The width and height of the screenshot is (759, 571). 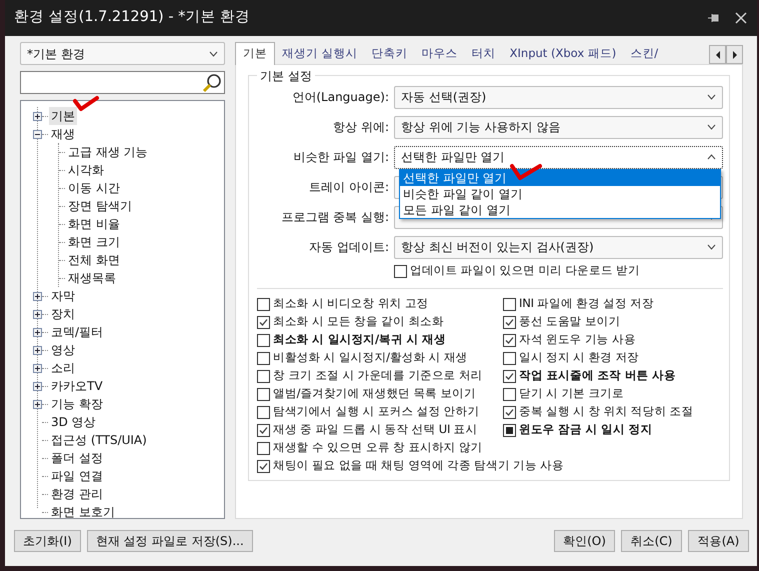 I want to click on tree-item: 접근성 (TTS/UIA), so click(x=99, y=440).